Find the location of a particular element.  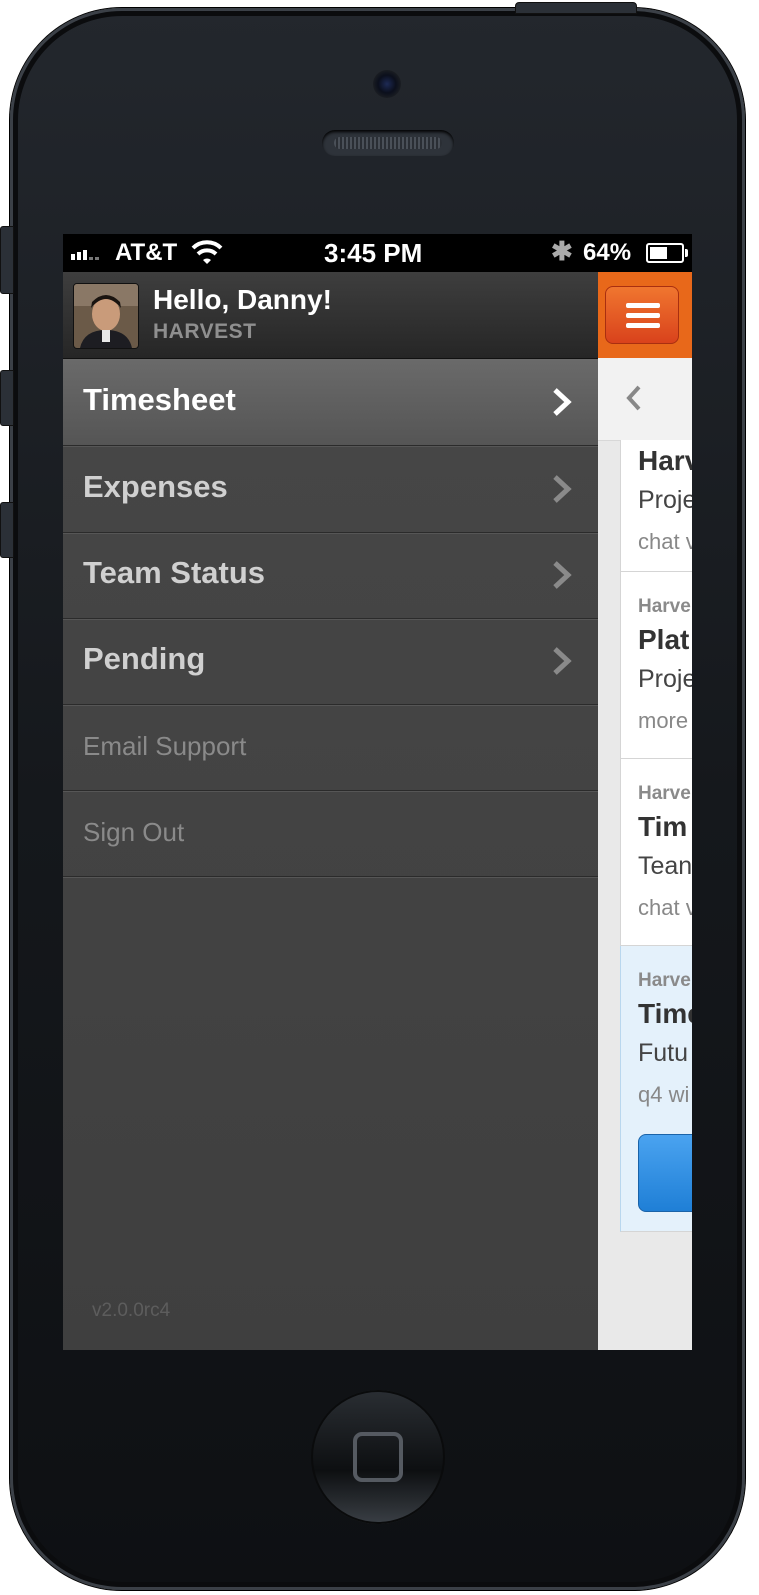

mute-switch is located at coordinates (7, 260).